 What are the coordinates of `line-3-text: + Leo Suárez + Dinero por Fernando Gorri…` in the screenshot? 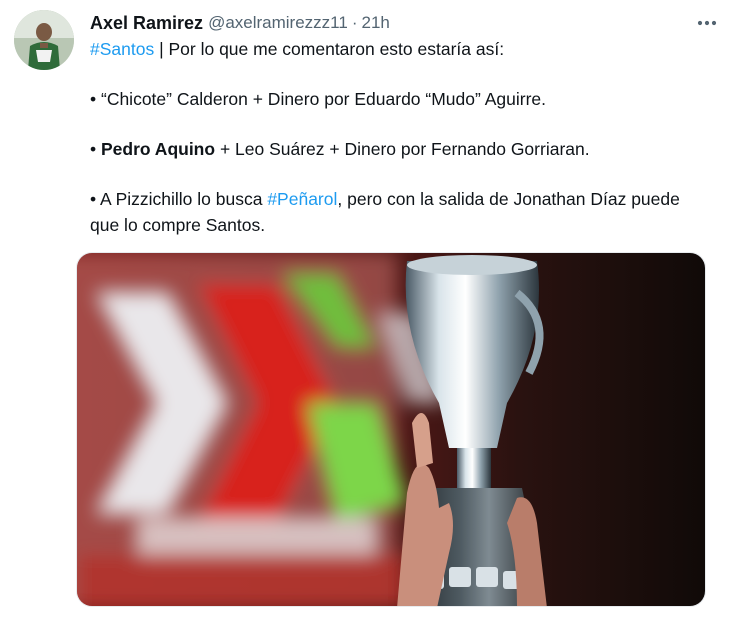 It's located at (402, 149).